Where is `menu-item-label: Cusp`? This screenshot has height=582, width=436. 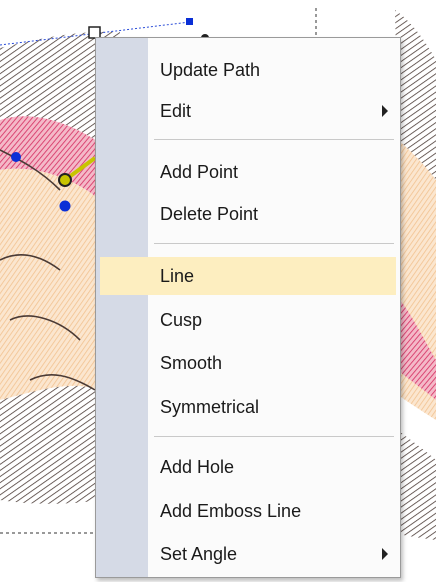
menu-item-label: Cusp is located at coordinates (181, 320).